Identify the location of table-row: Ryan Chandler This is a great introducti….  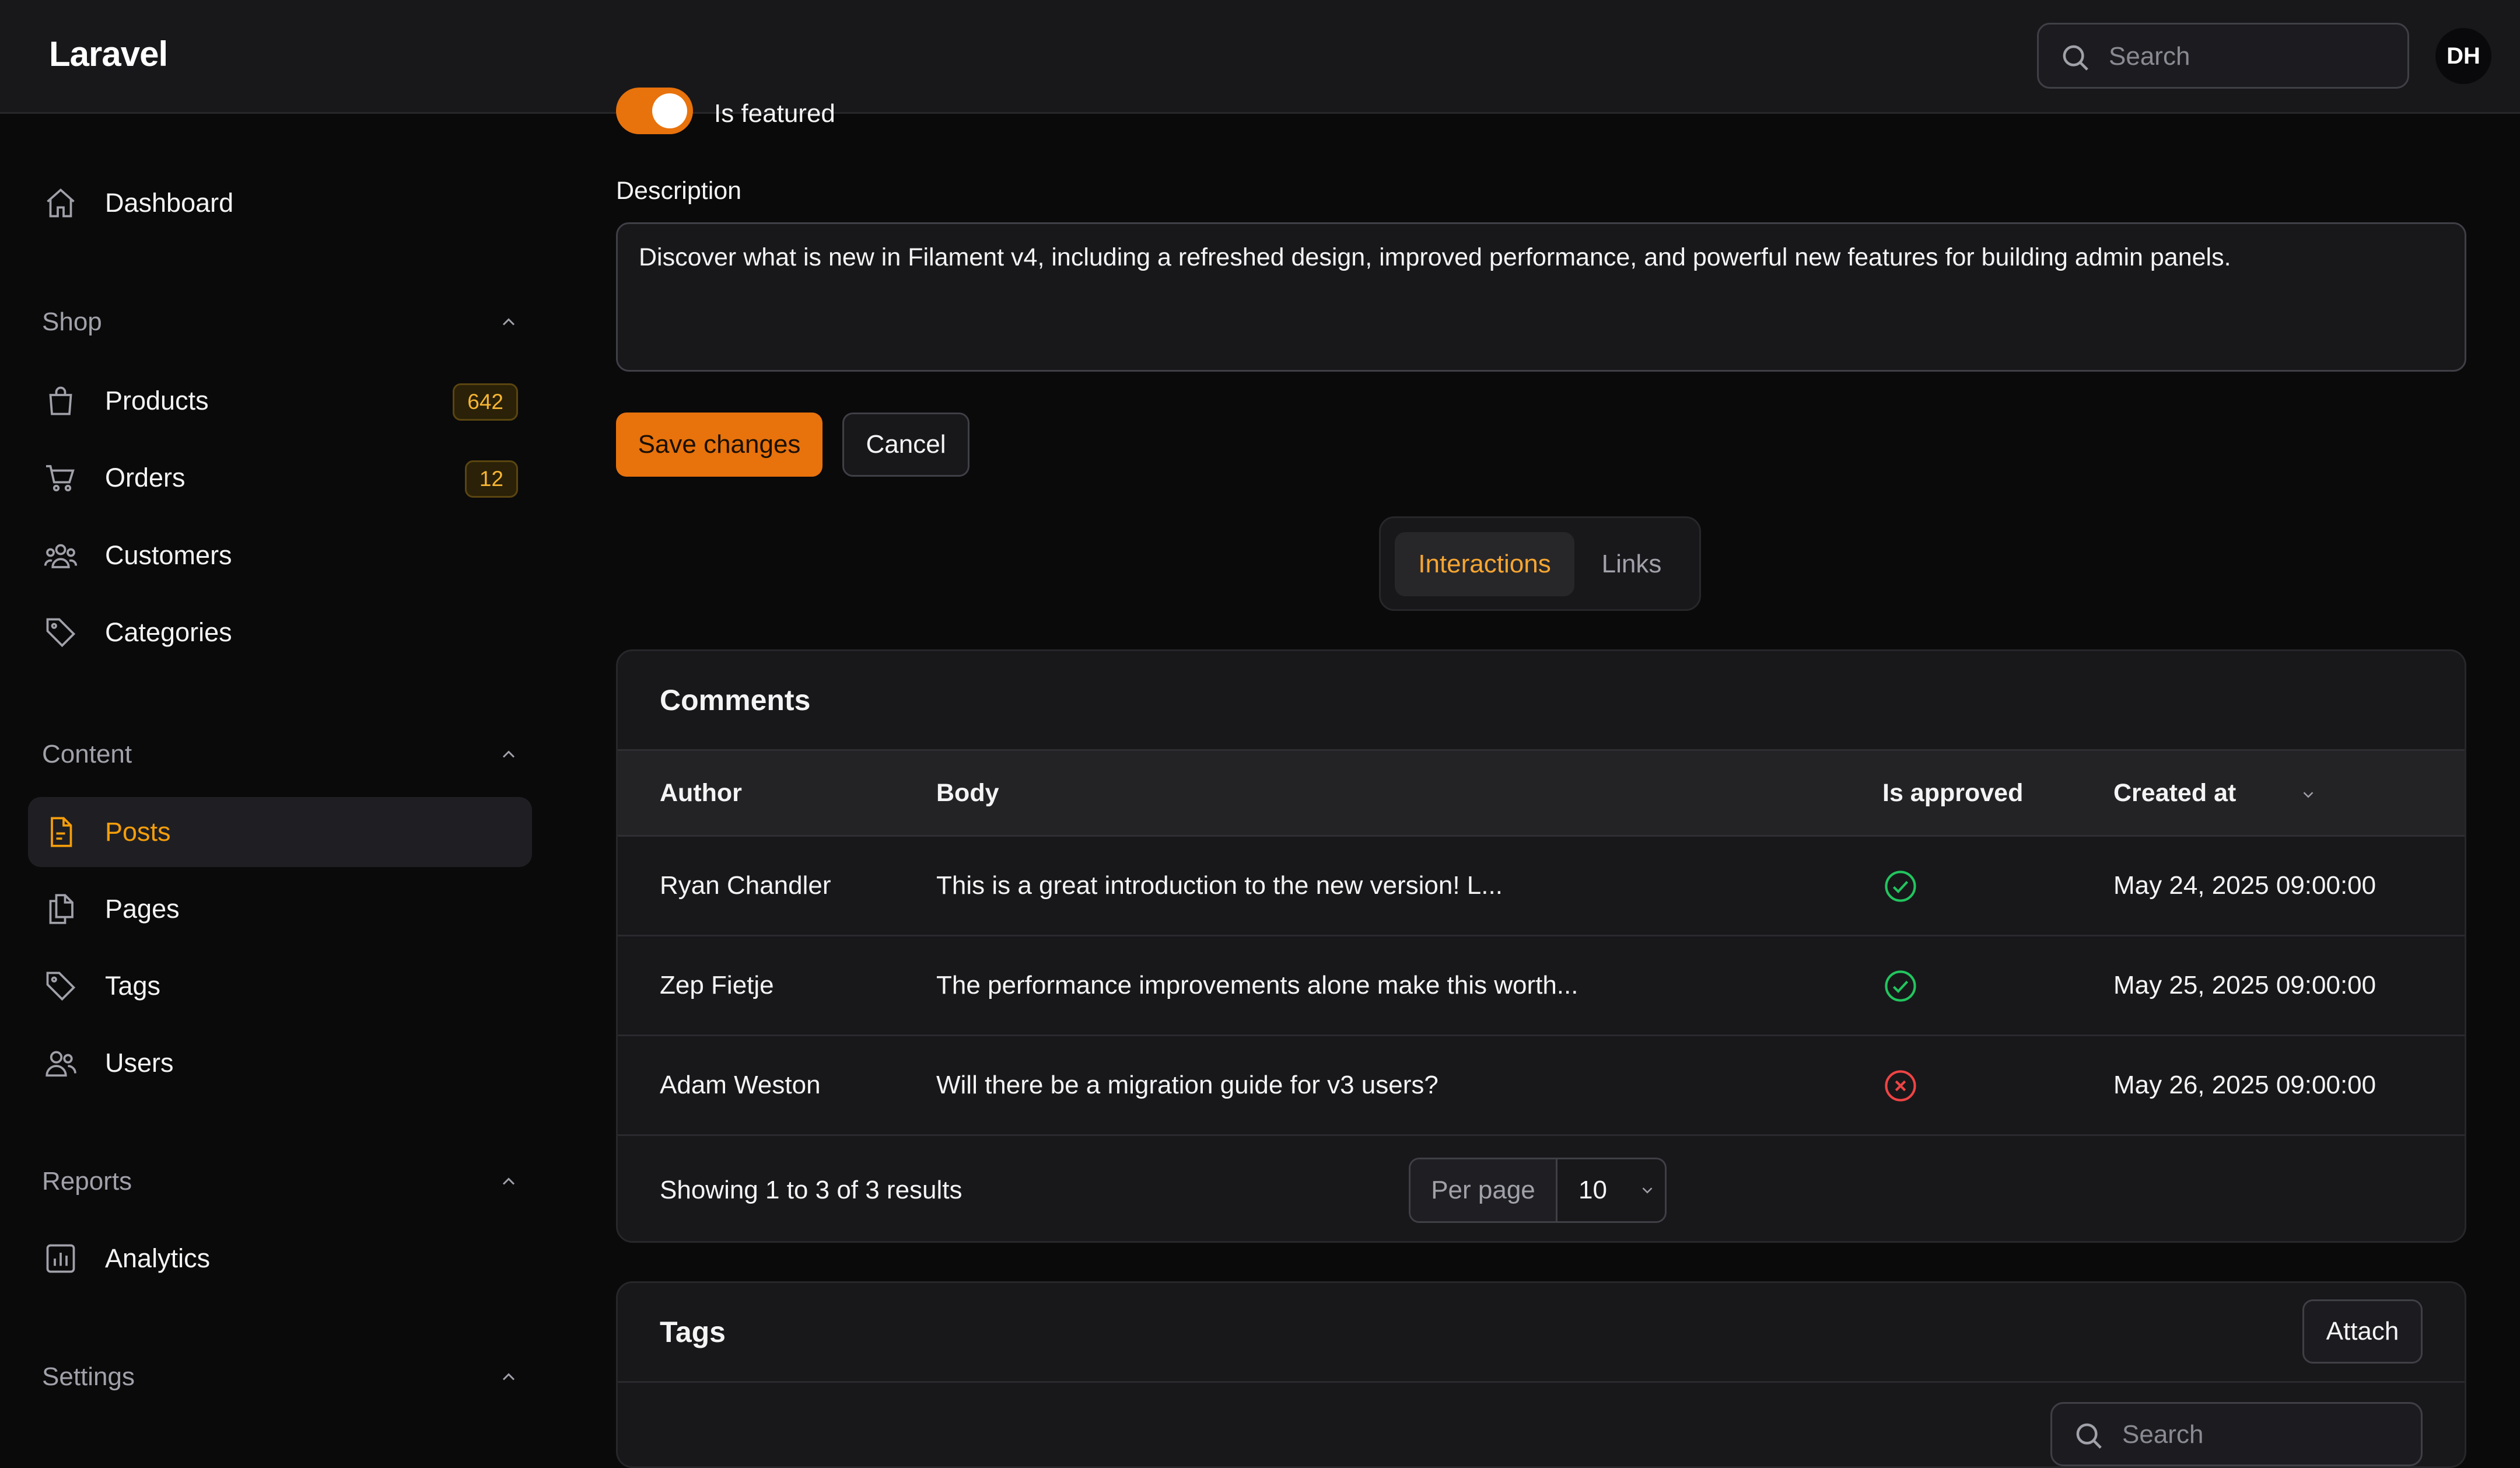
(1541, 887).